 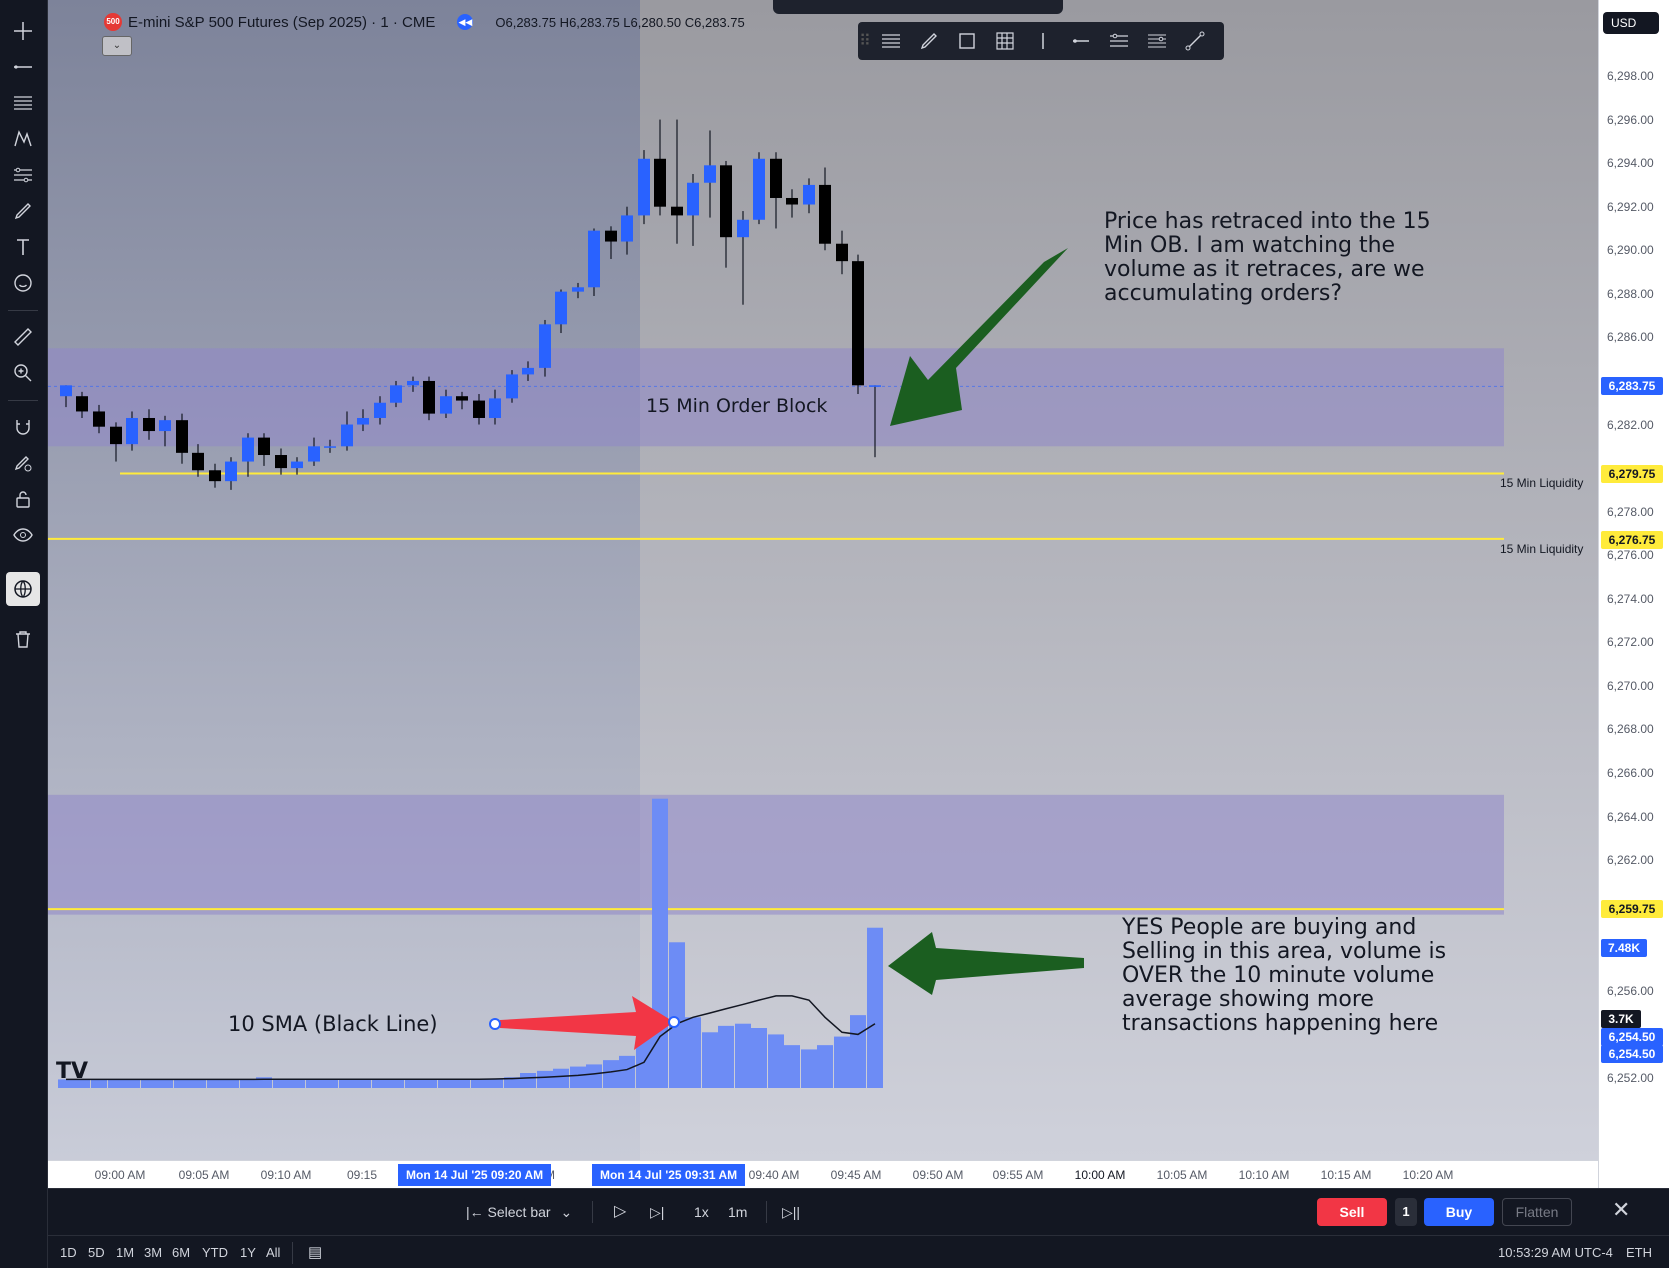 What do you see at coordinates (620, 1212) in the screenshot?
I see `play-icon: ▷` at bounding box center [620, 1212].